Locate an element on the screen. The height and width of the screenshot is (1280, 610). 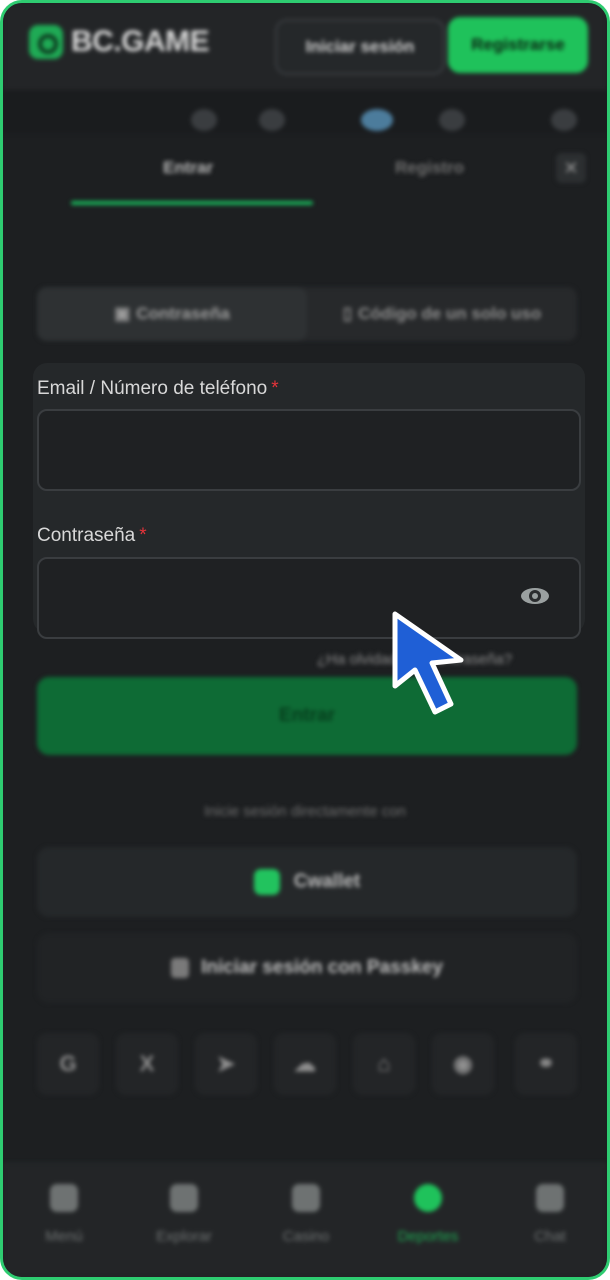
email-label-text: Email / Número de teléfono is located at coordinates (152, 388).